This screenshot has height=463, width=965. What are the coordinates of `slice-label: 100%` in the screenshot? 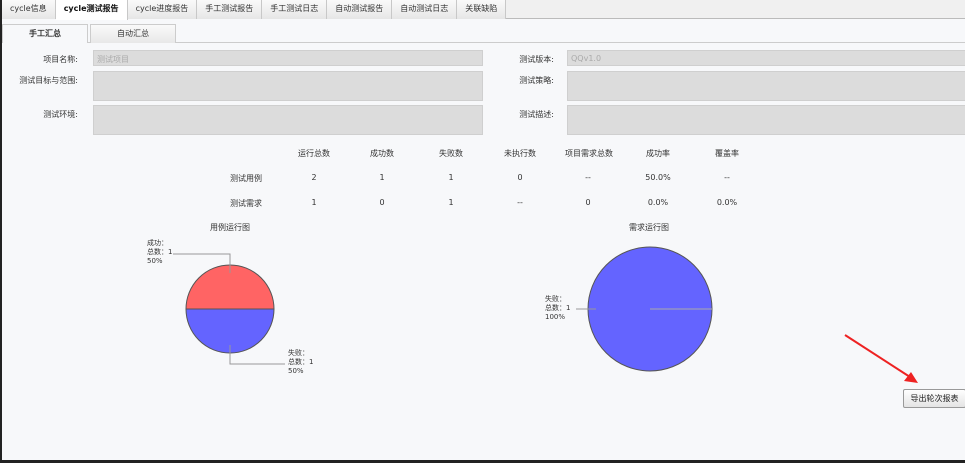 It's located at (555, 317).